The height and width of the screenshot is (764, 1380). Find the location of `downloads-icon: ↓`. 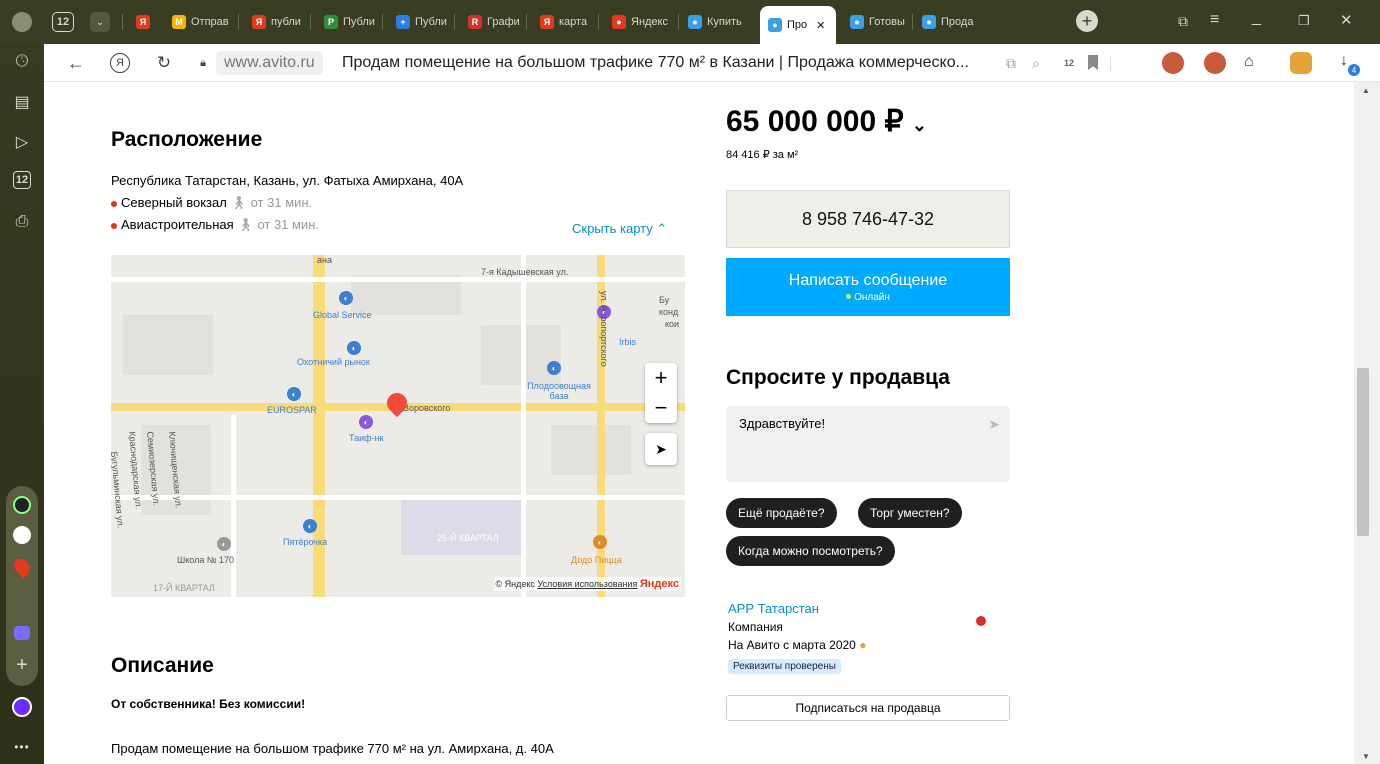

downloads-icon: ↓ is located at coordinates (1344, 61).